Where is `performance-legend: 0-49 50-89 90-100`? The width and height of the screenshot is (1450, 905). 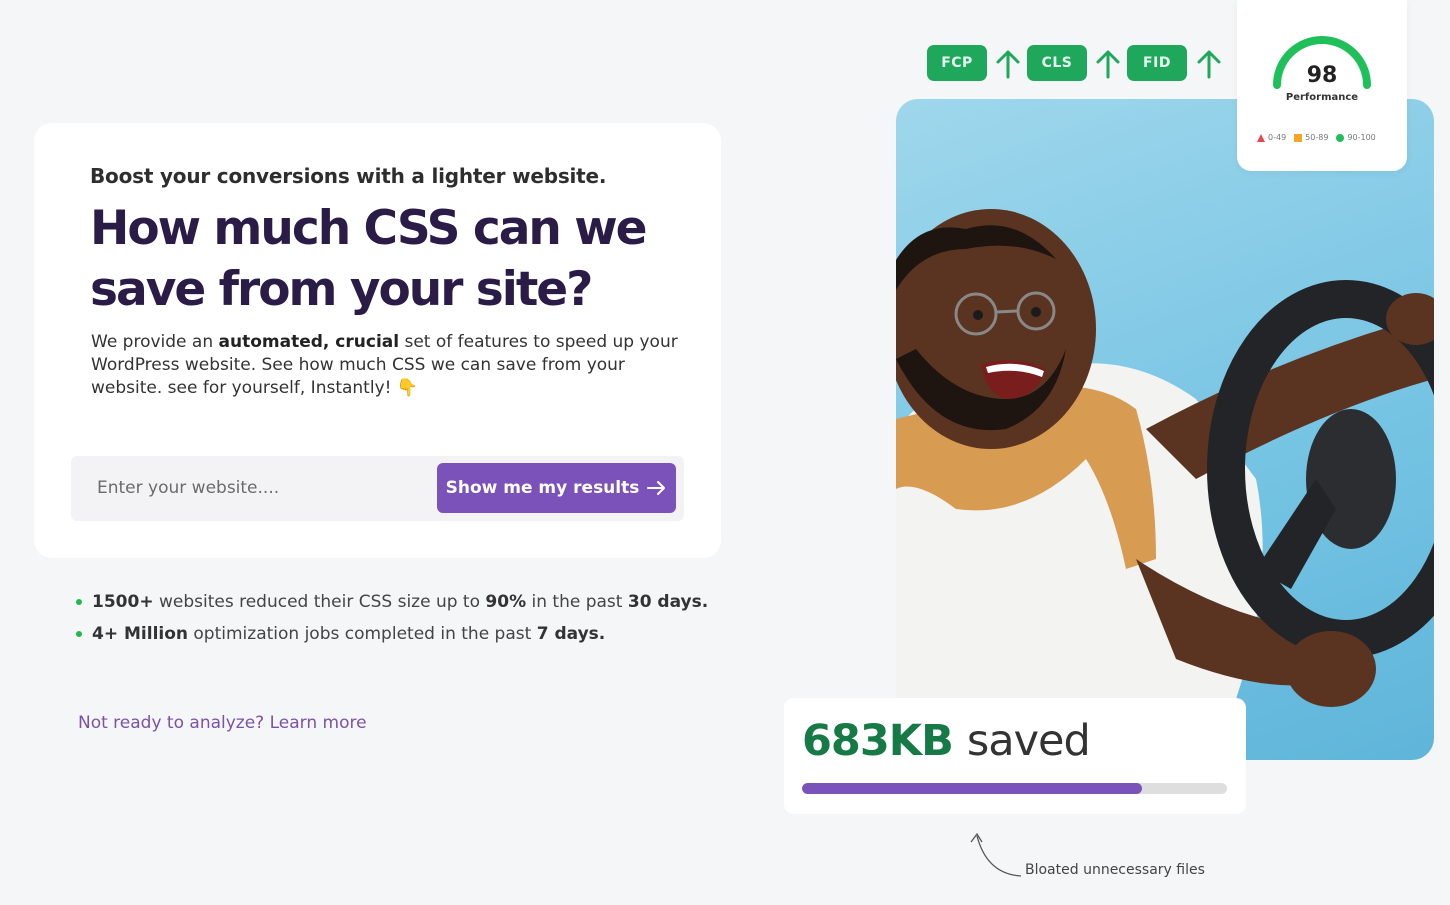 performance-legend: 0-49 50-89 90-100 is located at coordinates (1316, 137).